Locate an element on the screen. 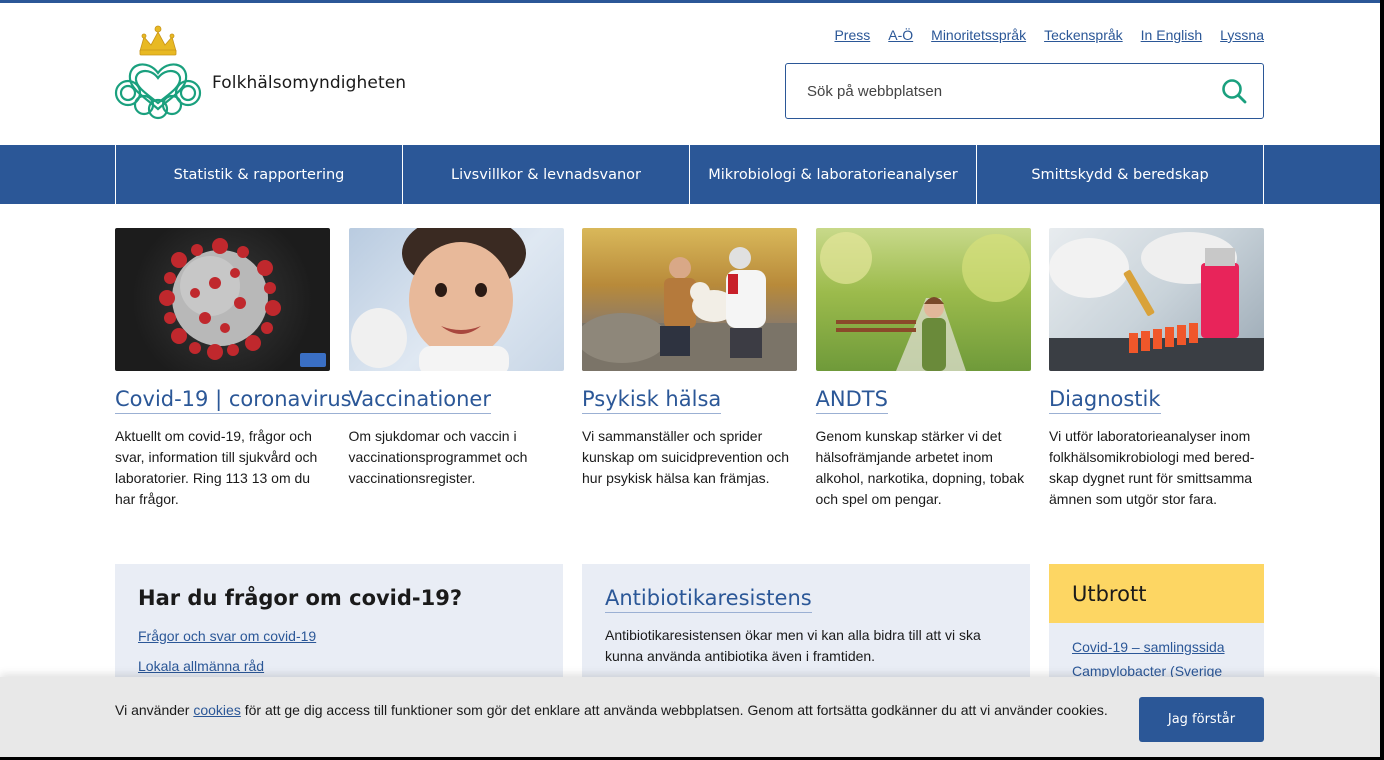  antibiotic-heading-link: Antibiotikaresistens is located at coordinates (708, 599).